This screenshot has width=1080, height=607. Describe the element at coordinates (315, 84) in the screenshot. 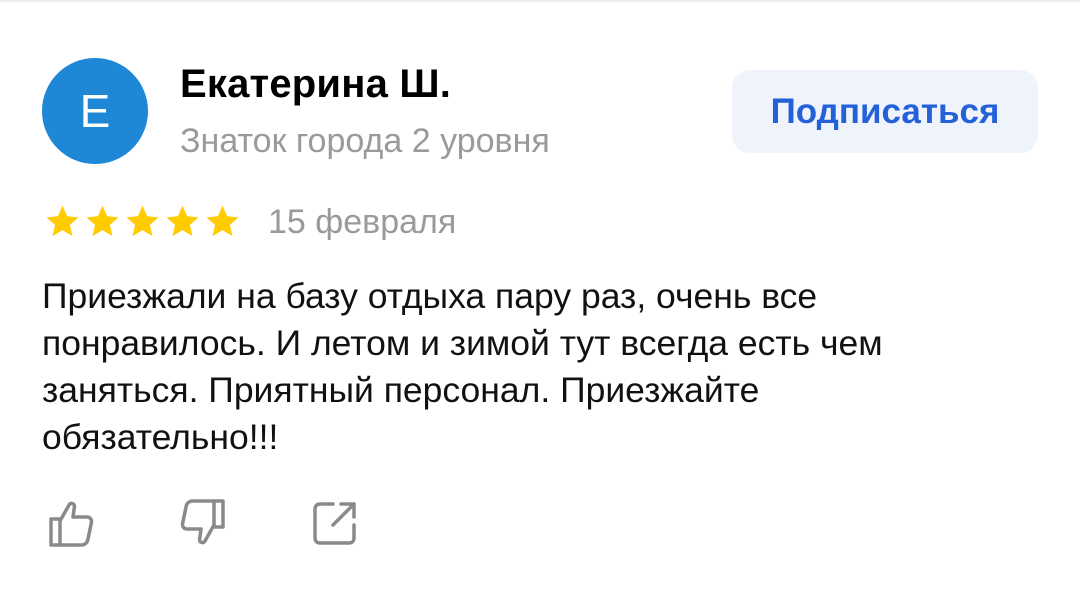

I see `author-name: Екатерина Ш.` at that location.